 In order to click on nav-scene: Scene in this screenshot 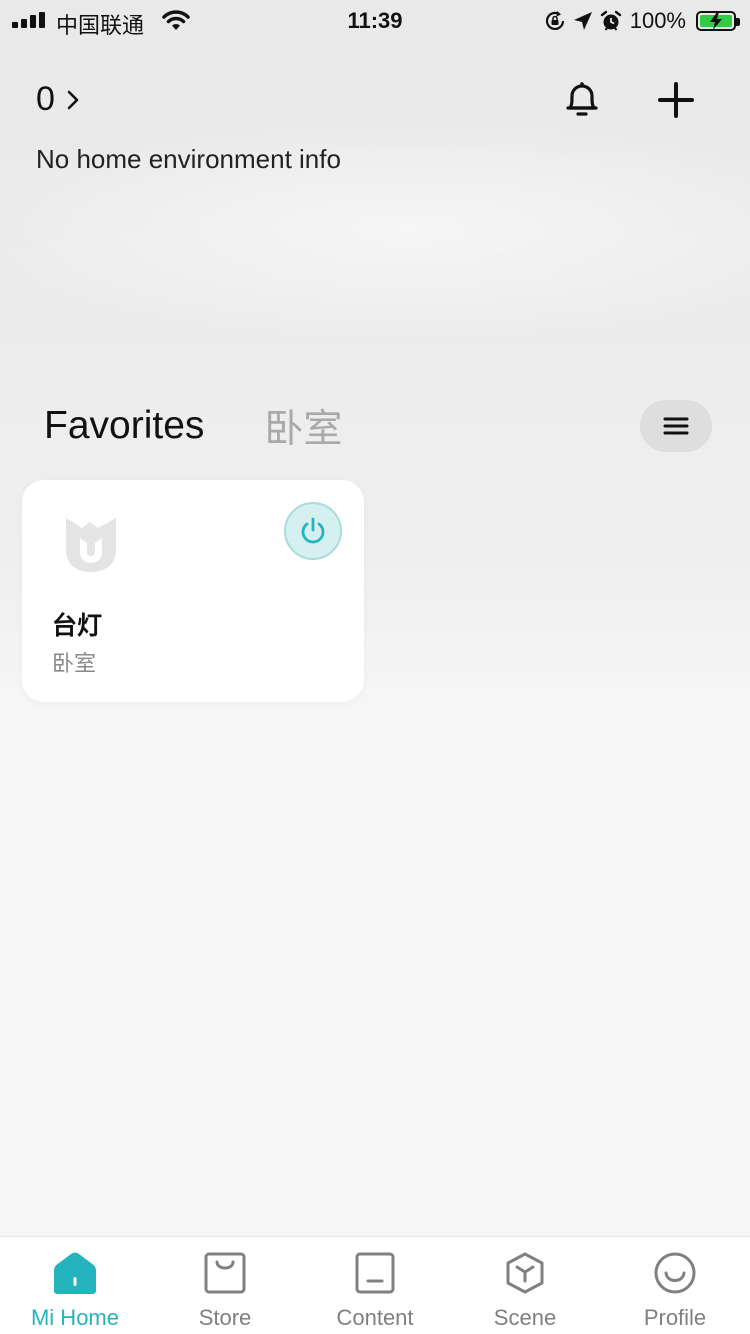, I will do `click(525, 1285)`.